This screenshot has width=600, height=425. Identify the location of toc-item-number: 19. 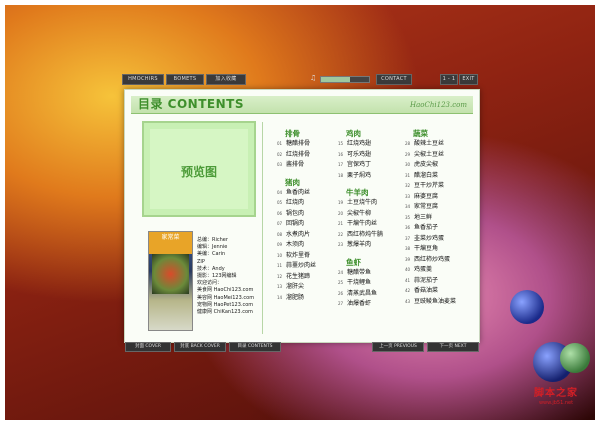
(341, 202).